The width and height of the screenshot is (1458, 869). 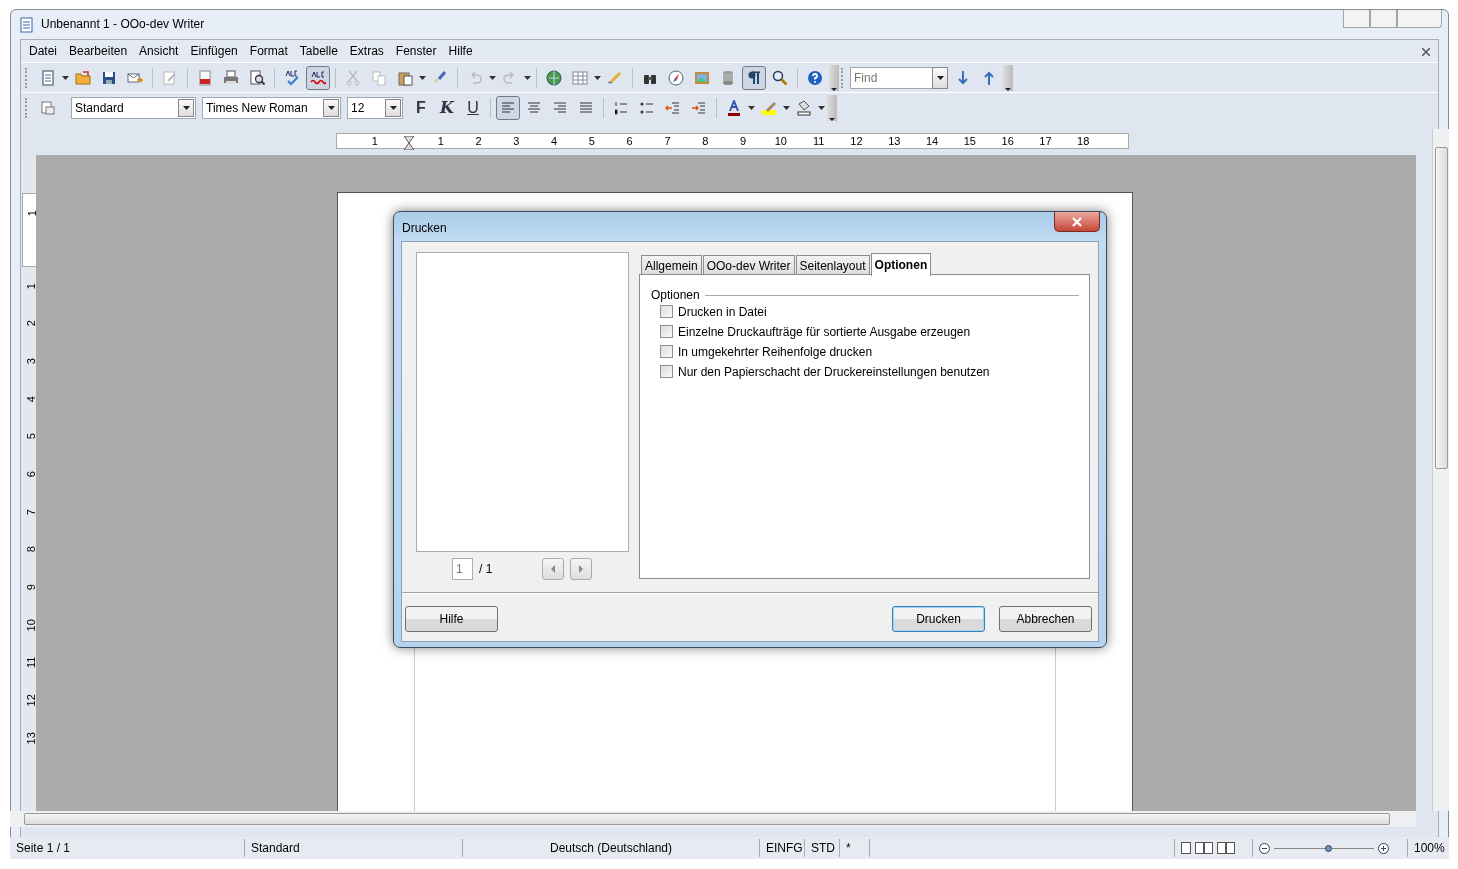 What do you see at coordinates (375, 107) in the screenshot?
I see `font-size-dropdown: 12` at bounding box center [375, 107].